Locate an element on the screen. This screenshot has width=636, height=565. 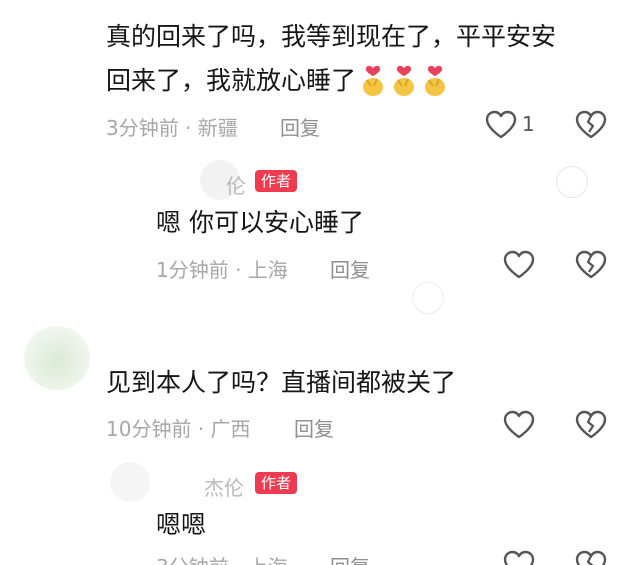
user-name: 伦 is located at coordinates (236, 184).